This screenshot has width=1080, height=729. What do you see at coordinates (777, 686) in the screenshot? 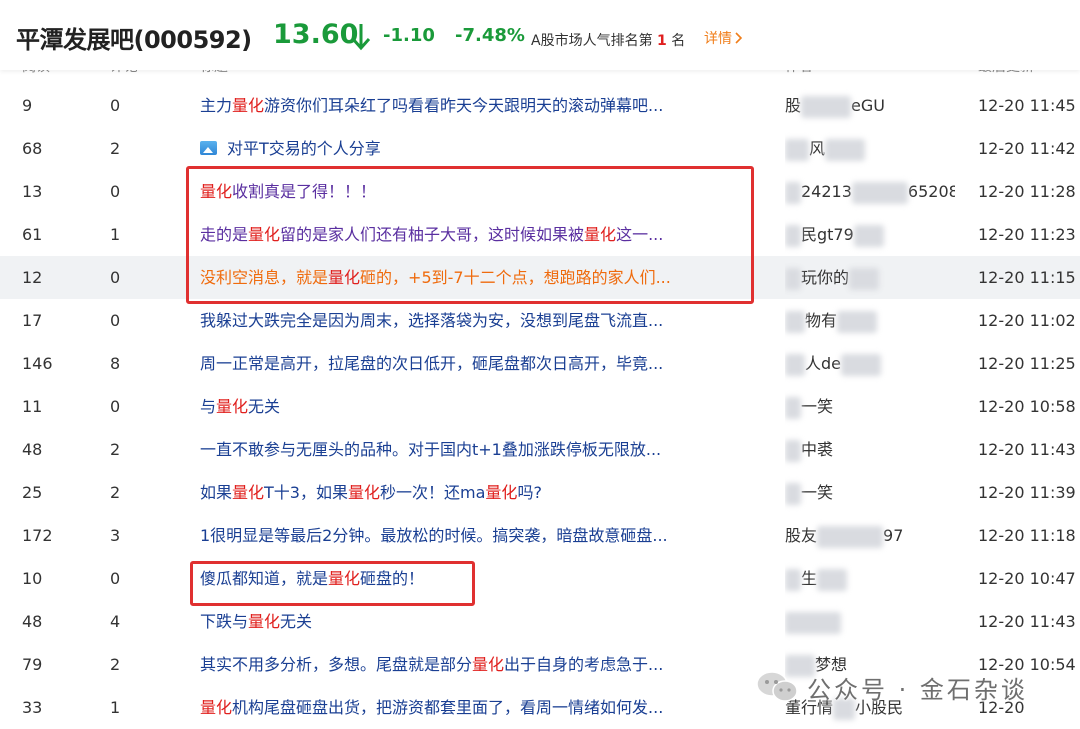
I see `wechat-logo-icon` at bounding box center [777, 686].